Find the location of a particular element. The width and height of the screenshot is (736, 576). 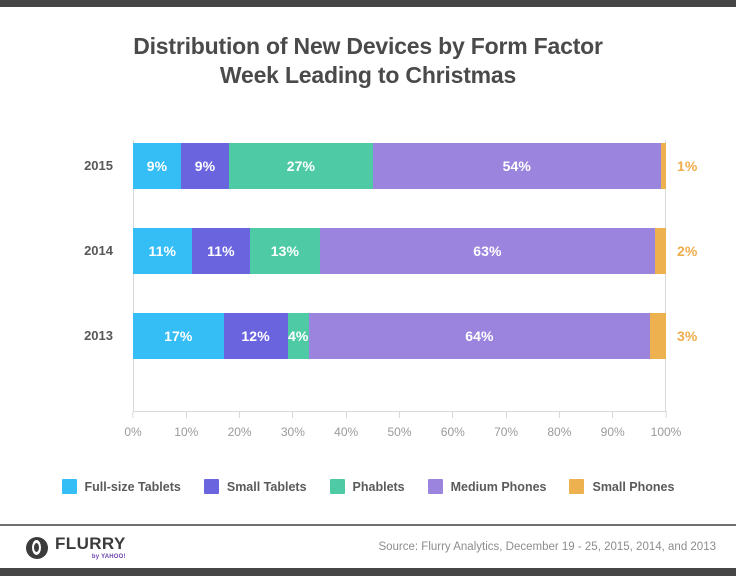

category-label: 2013 is located at coordinates (98, 335).